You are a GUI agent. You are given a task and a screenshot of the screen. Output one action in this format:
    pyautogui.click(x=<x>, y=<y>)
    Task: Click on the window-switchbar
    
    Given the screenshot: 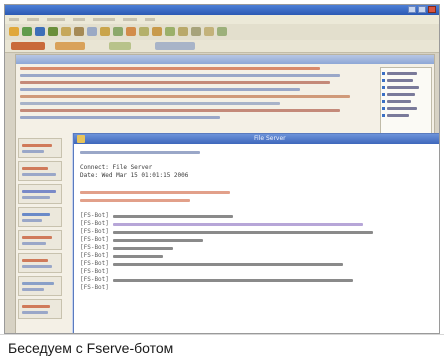 What is the action you would take?
    pyautogui.click(x=222, y=46)
    